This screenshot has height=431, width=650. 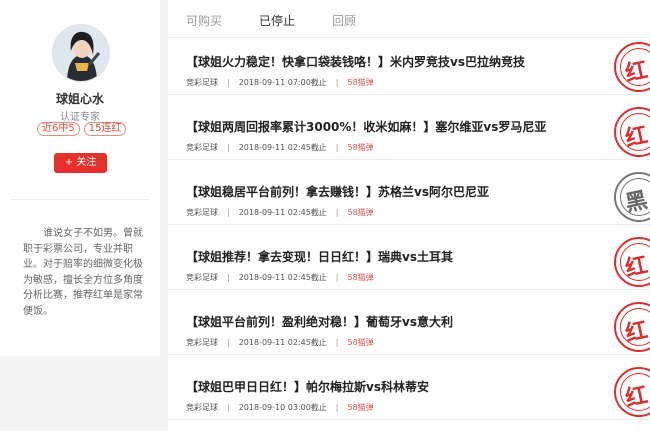 I want to click on item-deadline: 2018-09-10 03:00截止, so click(x=282, y=407).